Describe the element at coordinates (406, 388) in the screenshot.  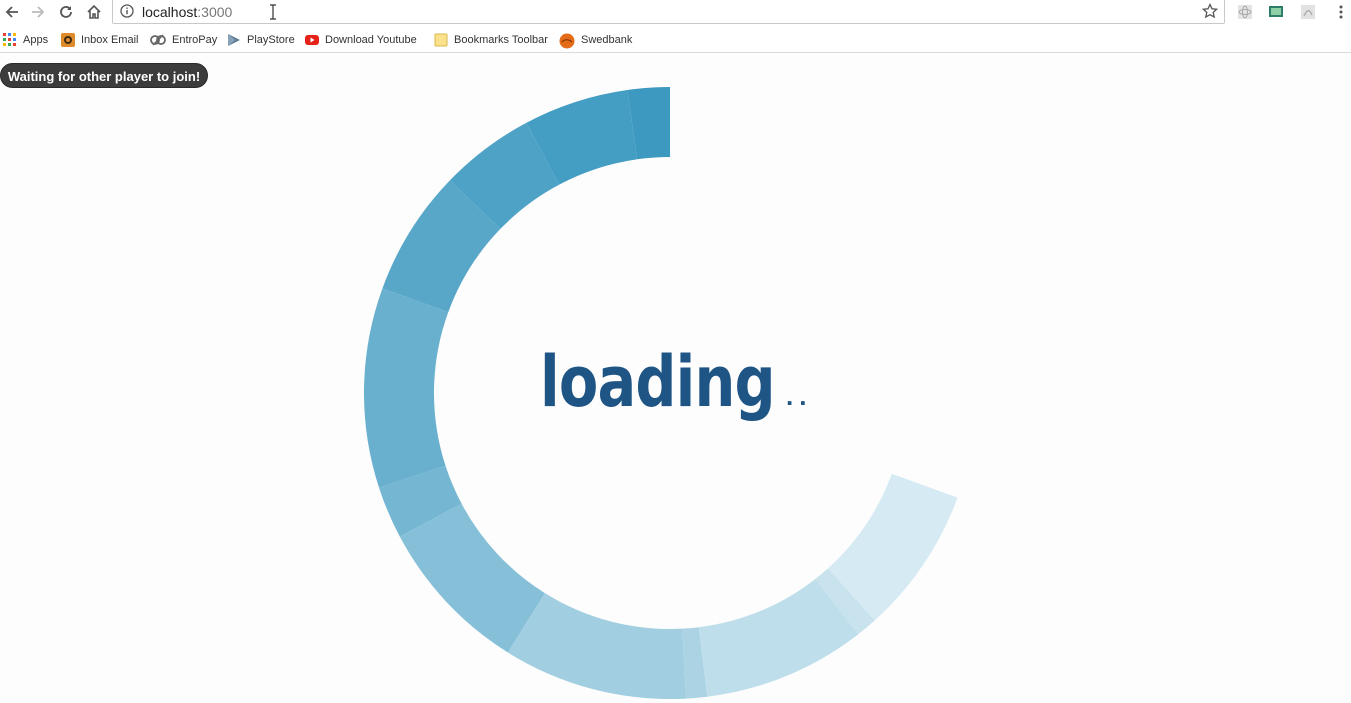
I see `spinner-segment` at that location.